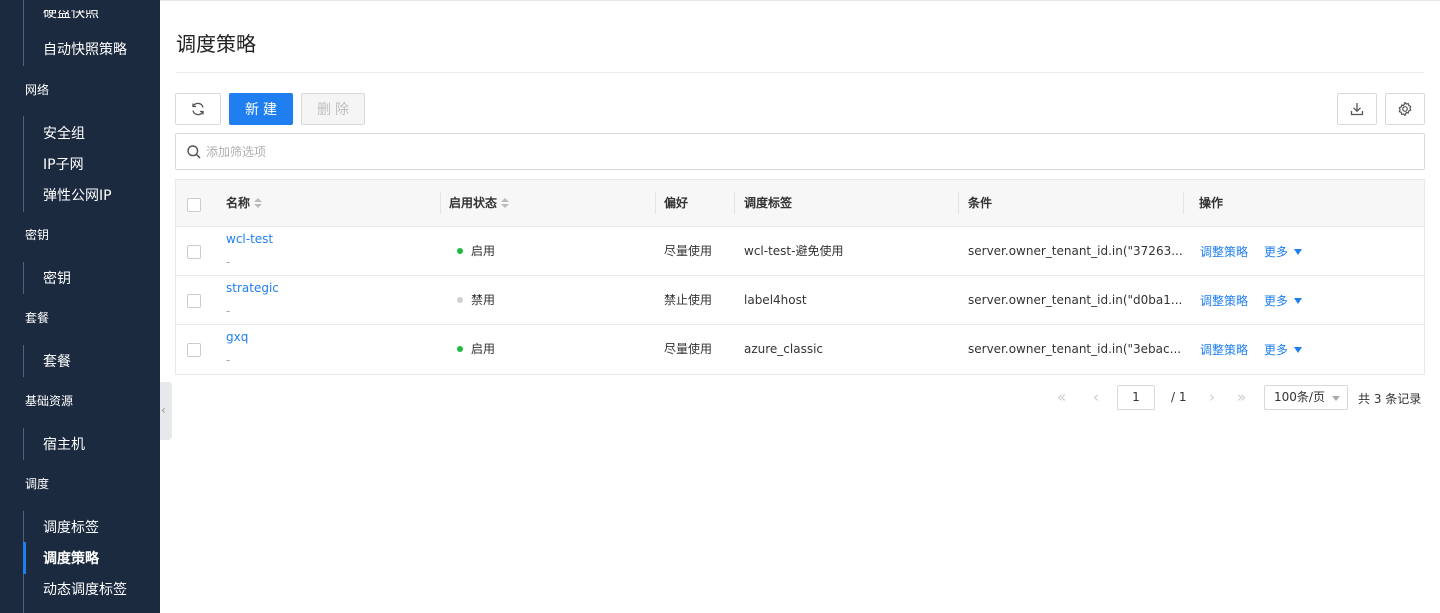 The width and height of the screenshot is (1440, 613). What do you see at coordinates (49, 401) in the screenshot?
I see `sidebar-group-base-resources: 基础资源` at bounding box center [49, 401].